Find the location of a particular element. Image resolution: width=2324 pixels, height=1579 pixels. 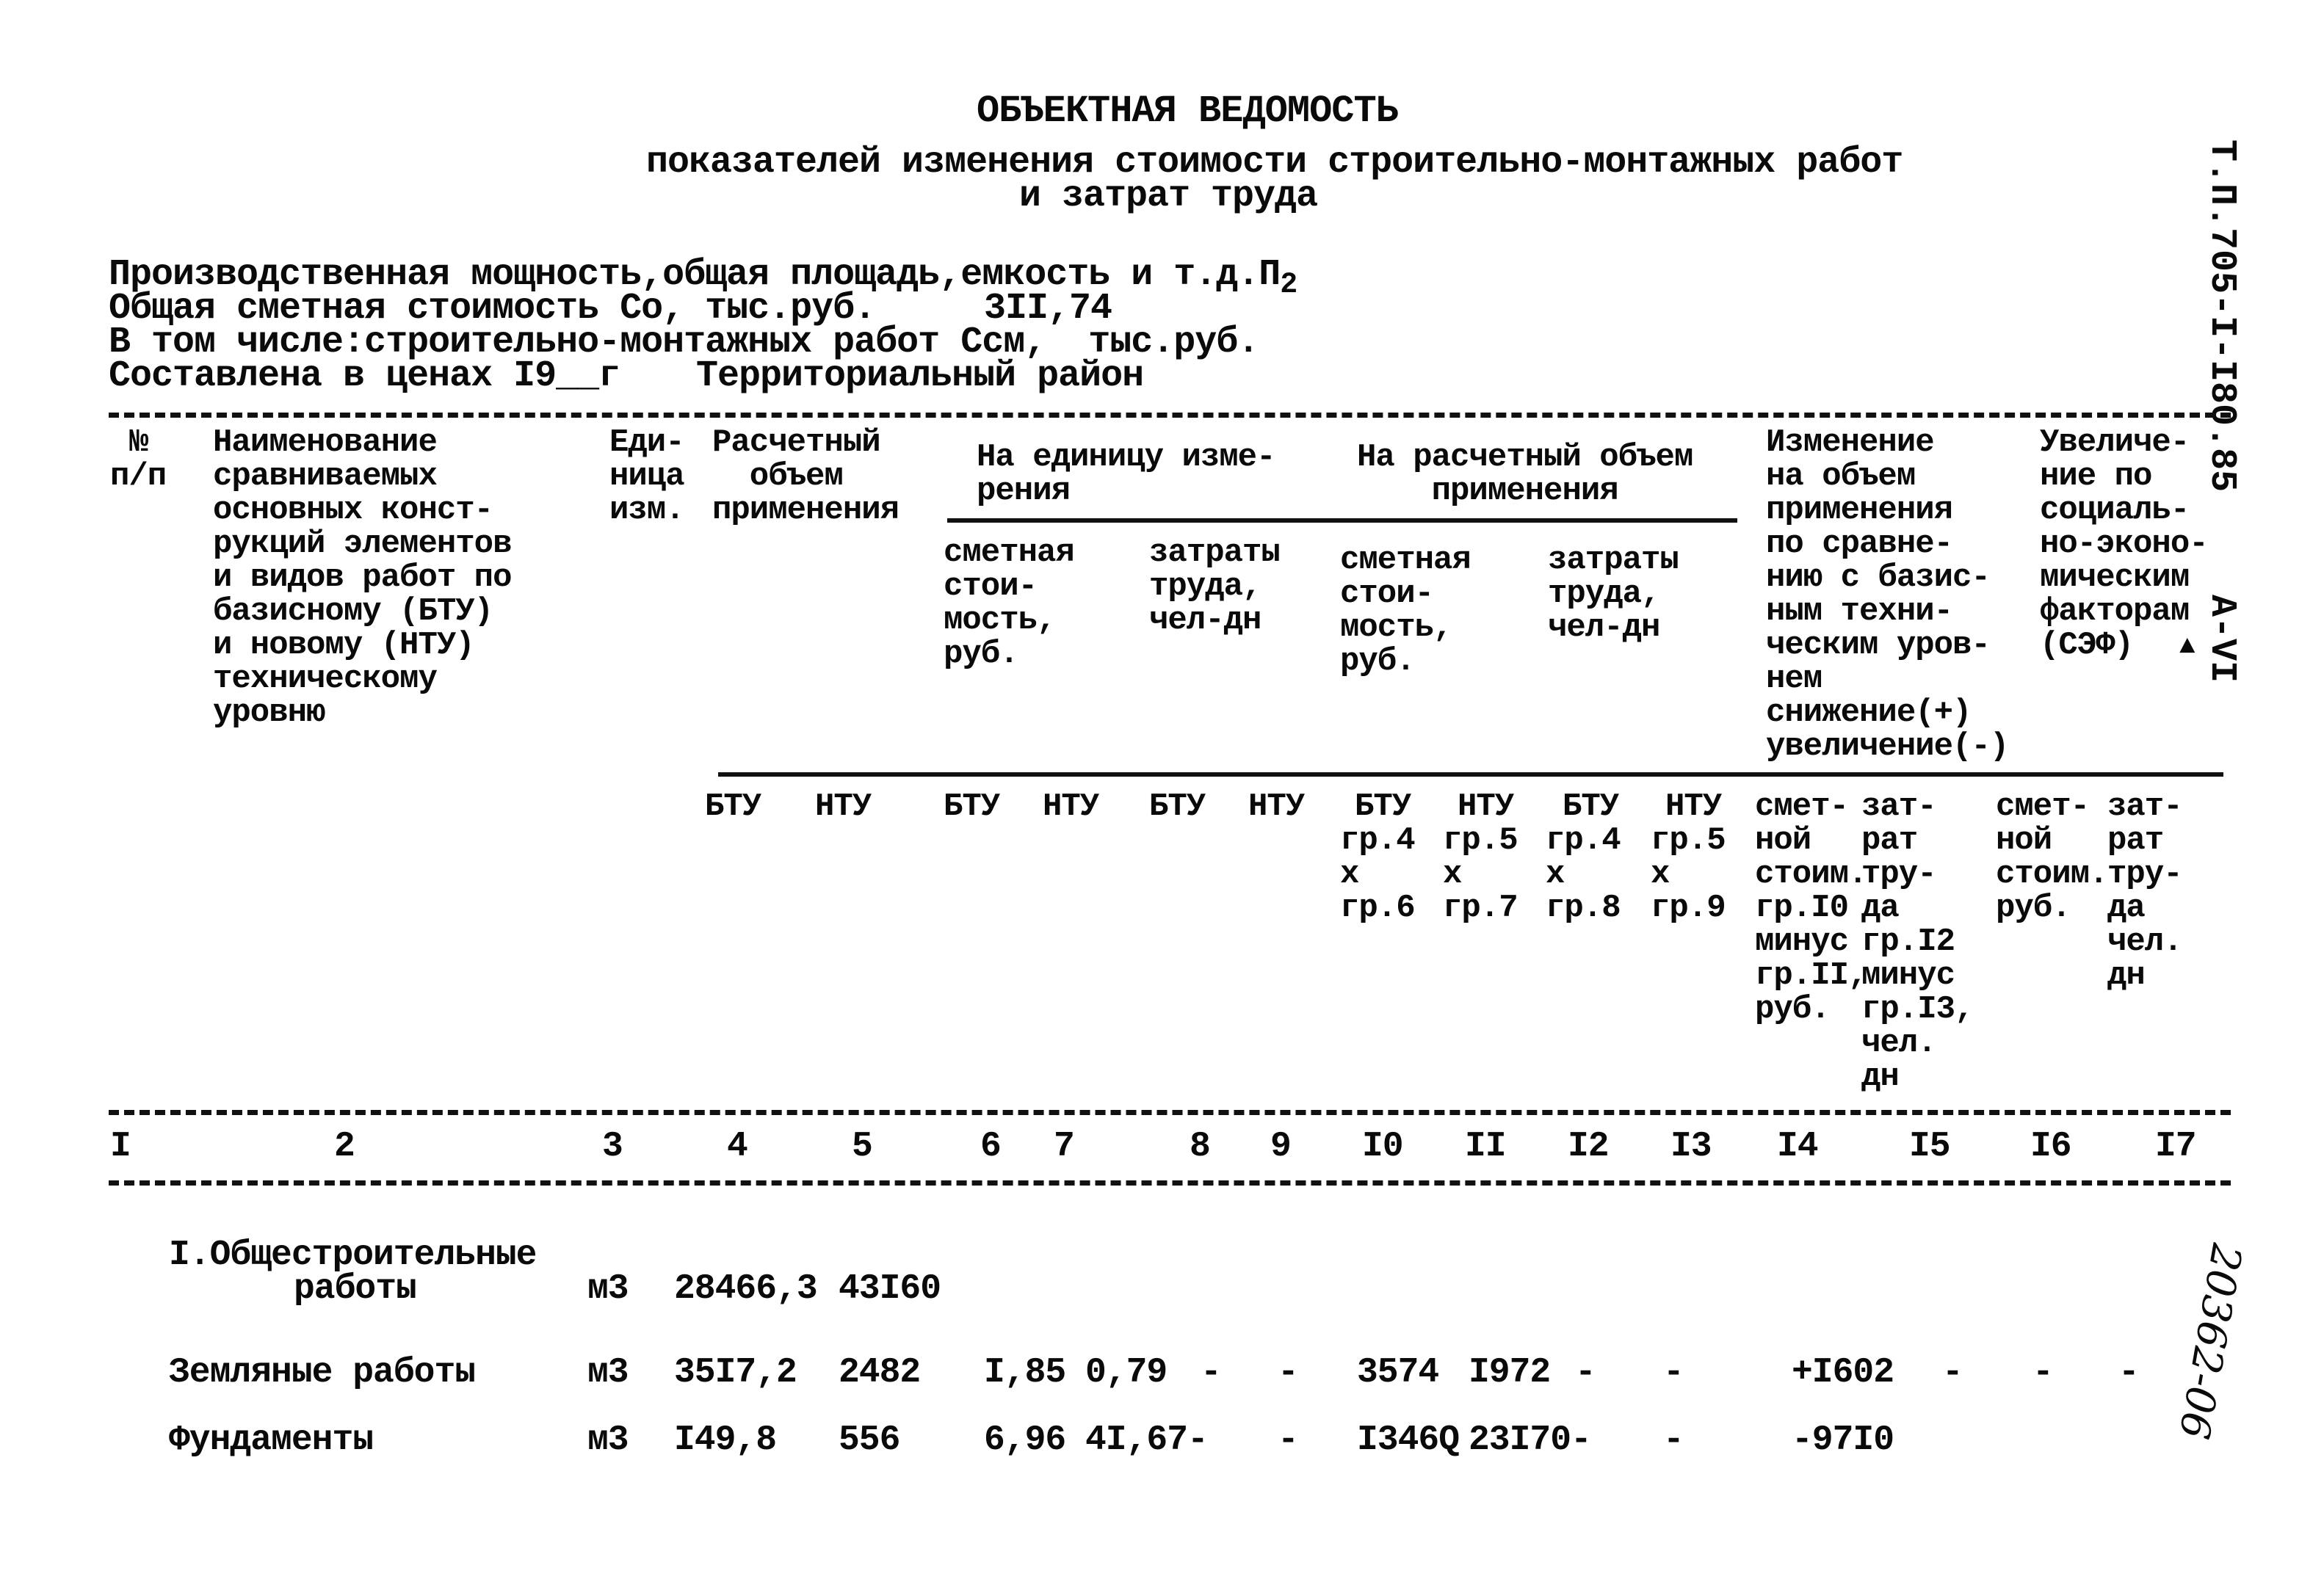

header-col-15: тру- is located at coordinates (1899, 874).